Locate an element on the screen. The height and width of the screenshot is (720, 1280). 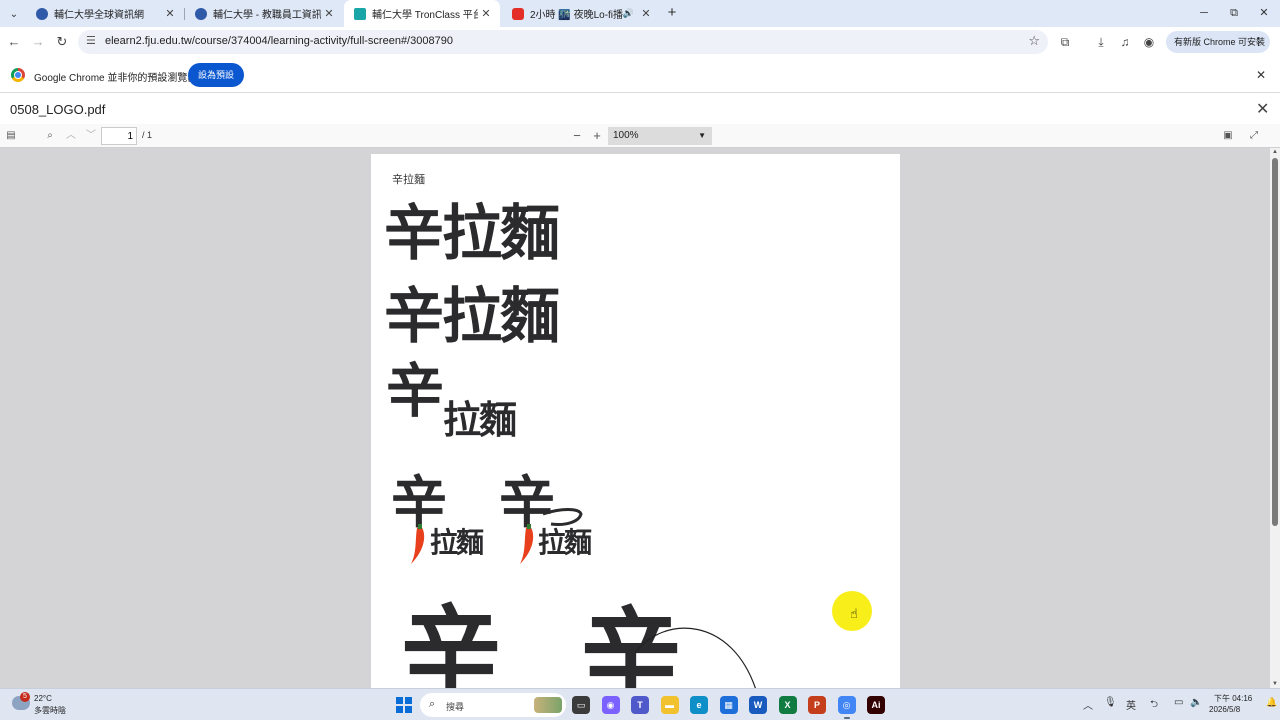
taskbar-app-excel-icon: X is located at coordinates (787, 705).